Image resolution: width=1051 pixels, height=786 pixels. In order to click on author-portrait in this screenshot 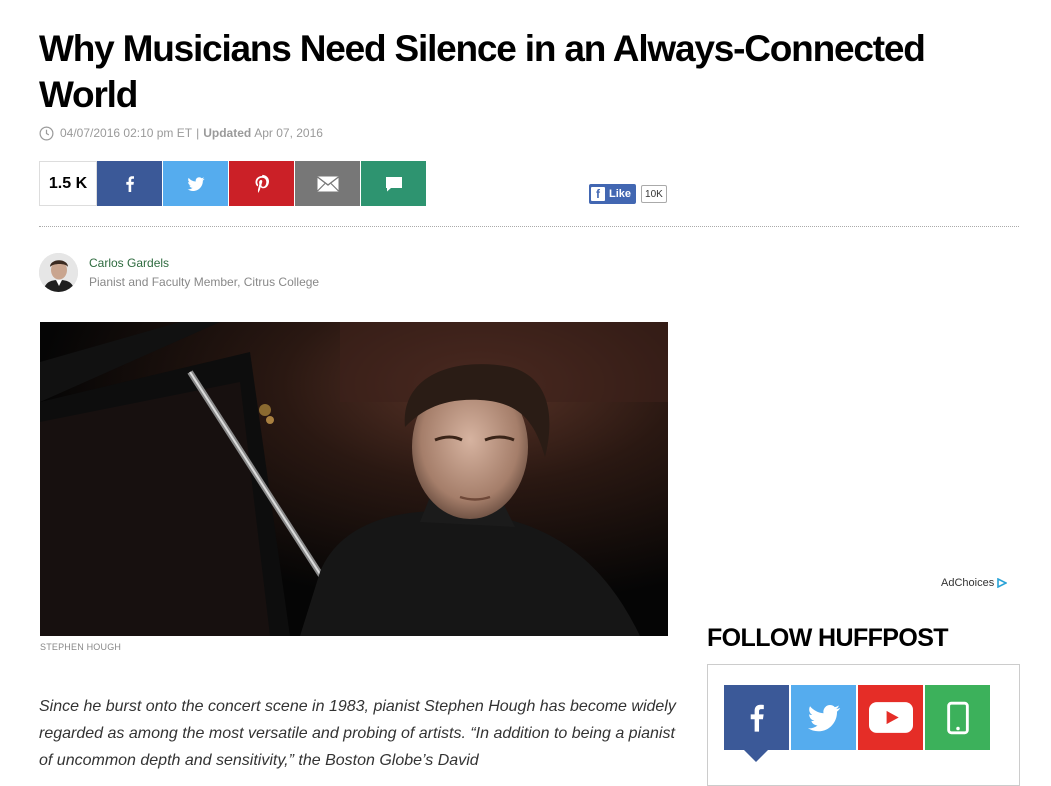, I will do `click(58, 272)`.